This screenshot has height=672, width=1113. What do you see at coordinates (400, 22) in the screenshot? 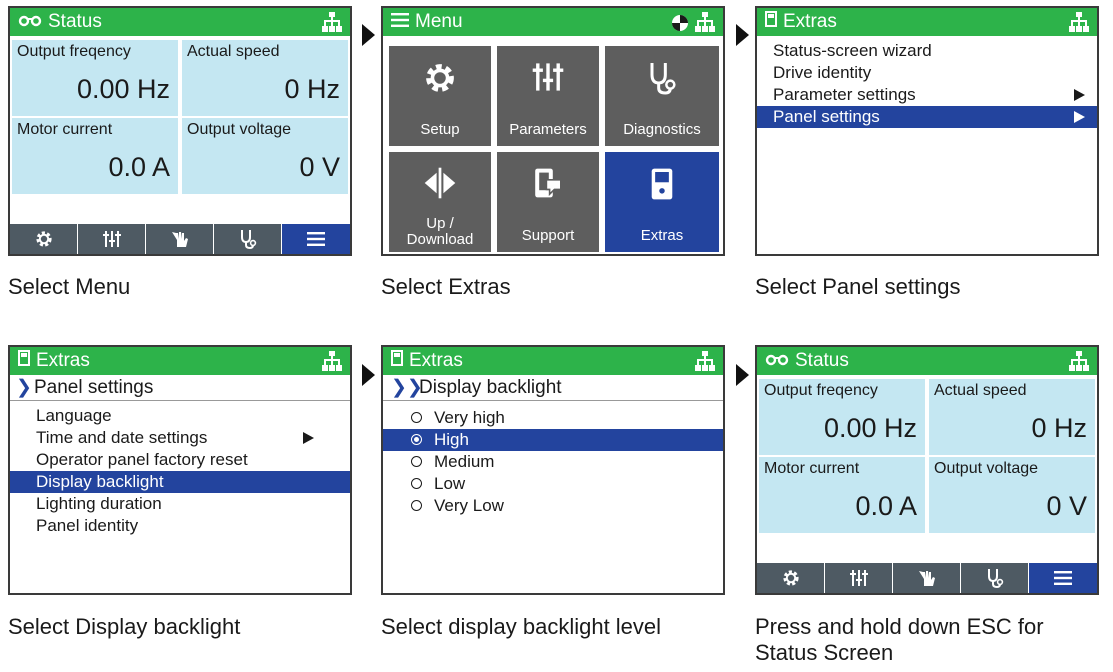
I see `menu-icon` at bounding box center [400, 22].